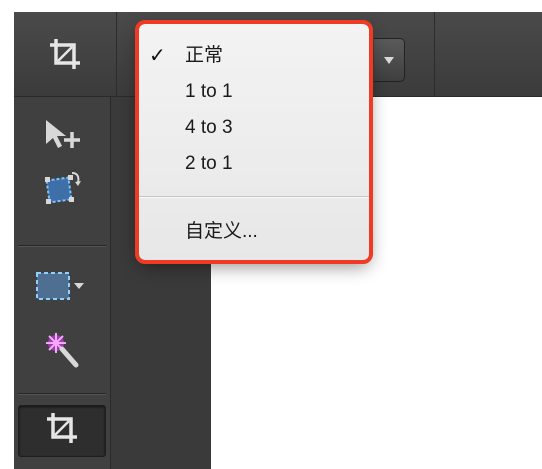 This screenshot has width=542, height=469. I want to click on toolbar-crop-button, so click(65, 54).